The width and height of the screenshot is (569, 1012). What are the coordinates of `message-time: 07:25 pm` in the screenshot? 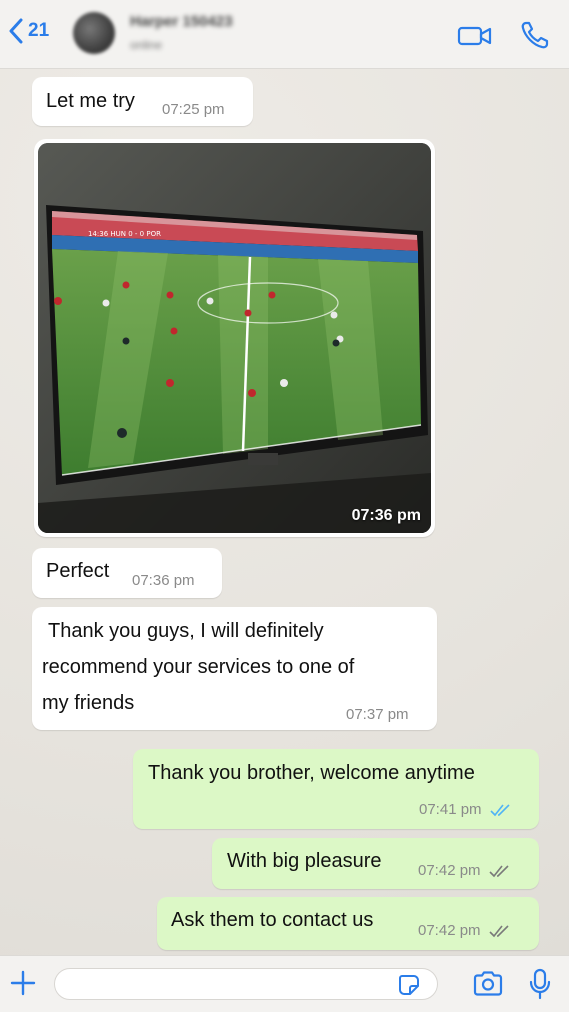 It's located at (193, 109).